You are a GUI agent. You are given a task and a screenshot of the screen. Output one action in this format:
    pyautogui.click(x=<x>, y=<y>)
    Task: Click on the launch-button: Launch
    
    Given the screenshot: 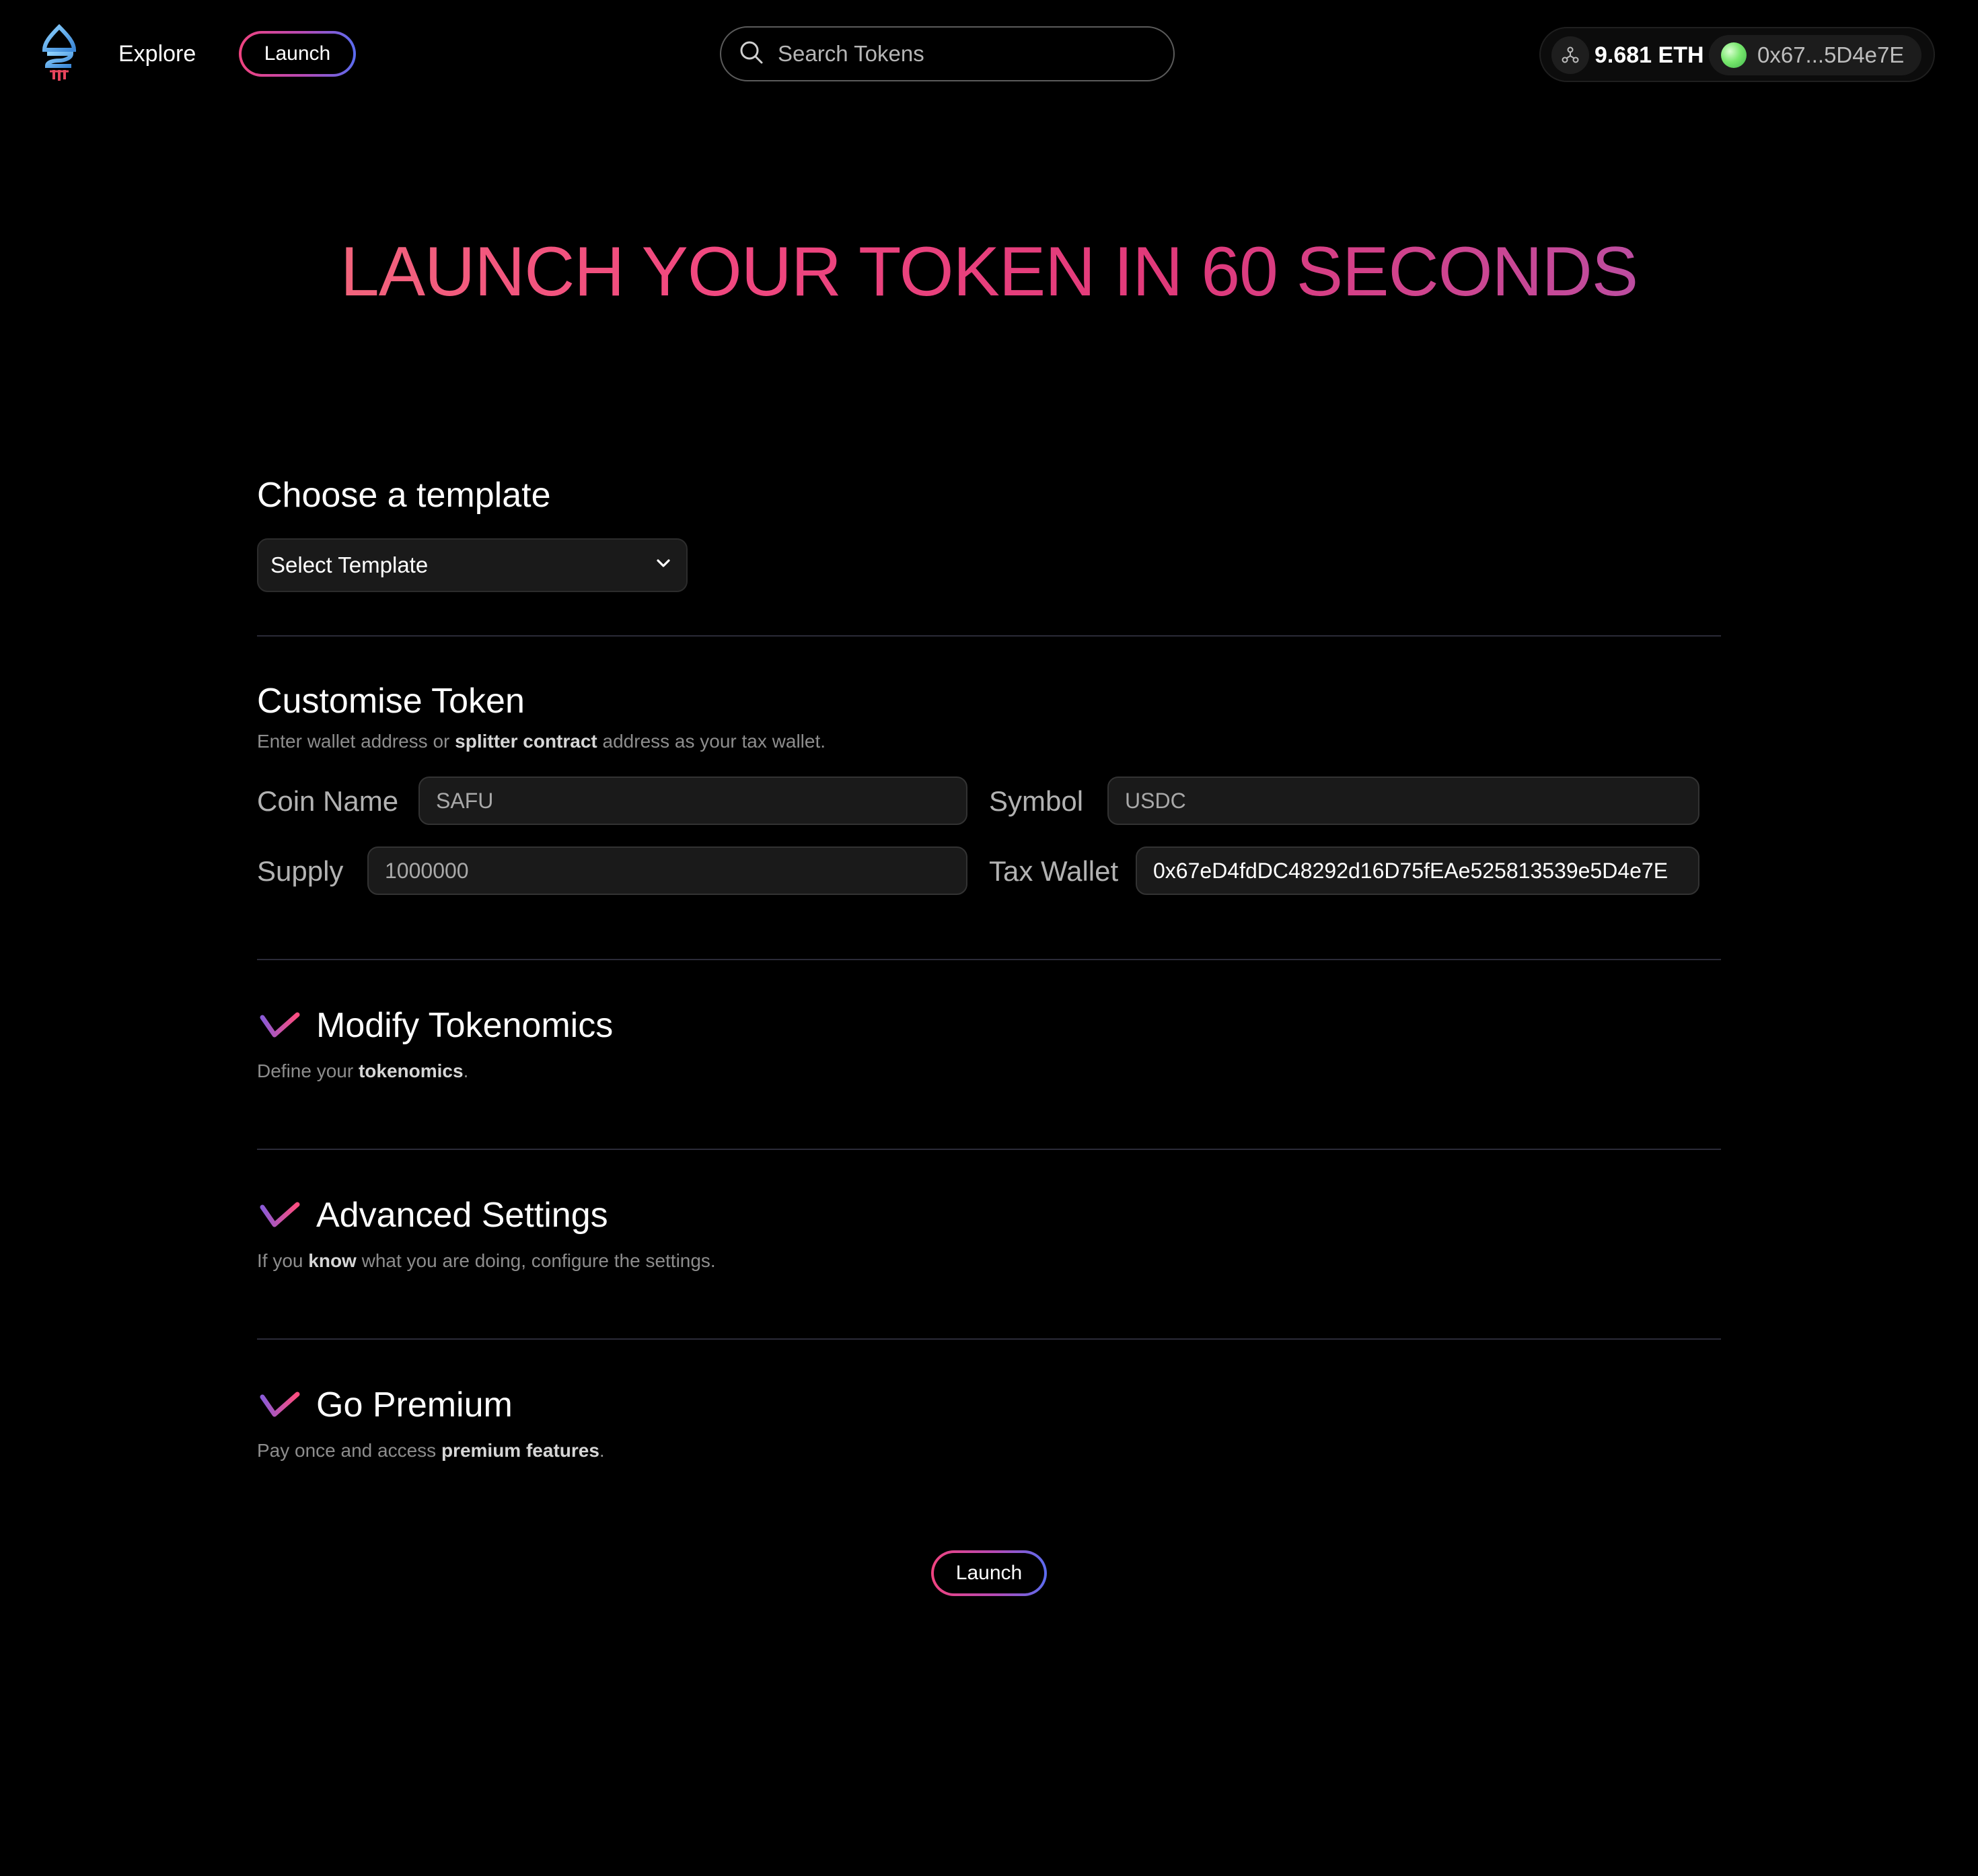 What is the action you would take?
    pyautogui.click(x=989, y=1573)
    